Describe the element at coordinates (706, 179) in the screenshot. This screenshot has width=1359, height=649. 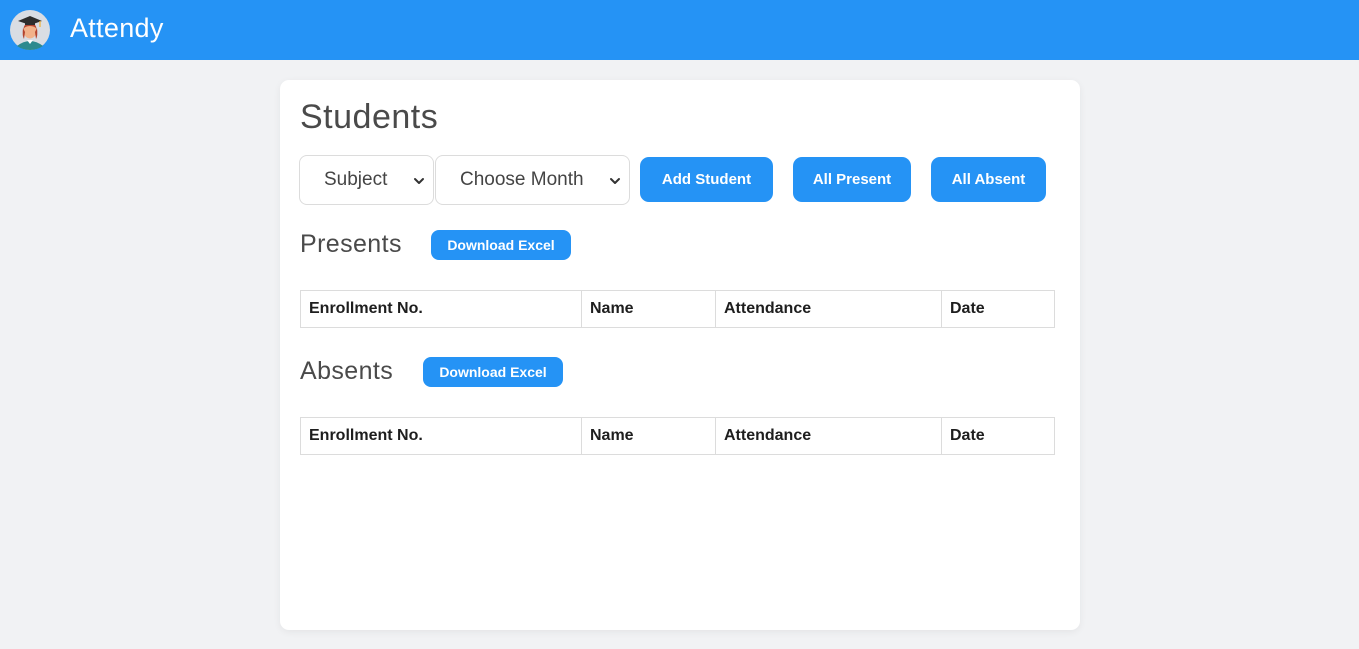
I see `add-student-button: Add Student` at that location.